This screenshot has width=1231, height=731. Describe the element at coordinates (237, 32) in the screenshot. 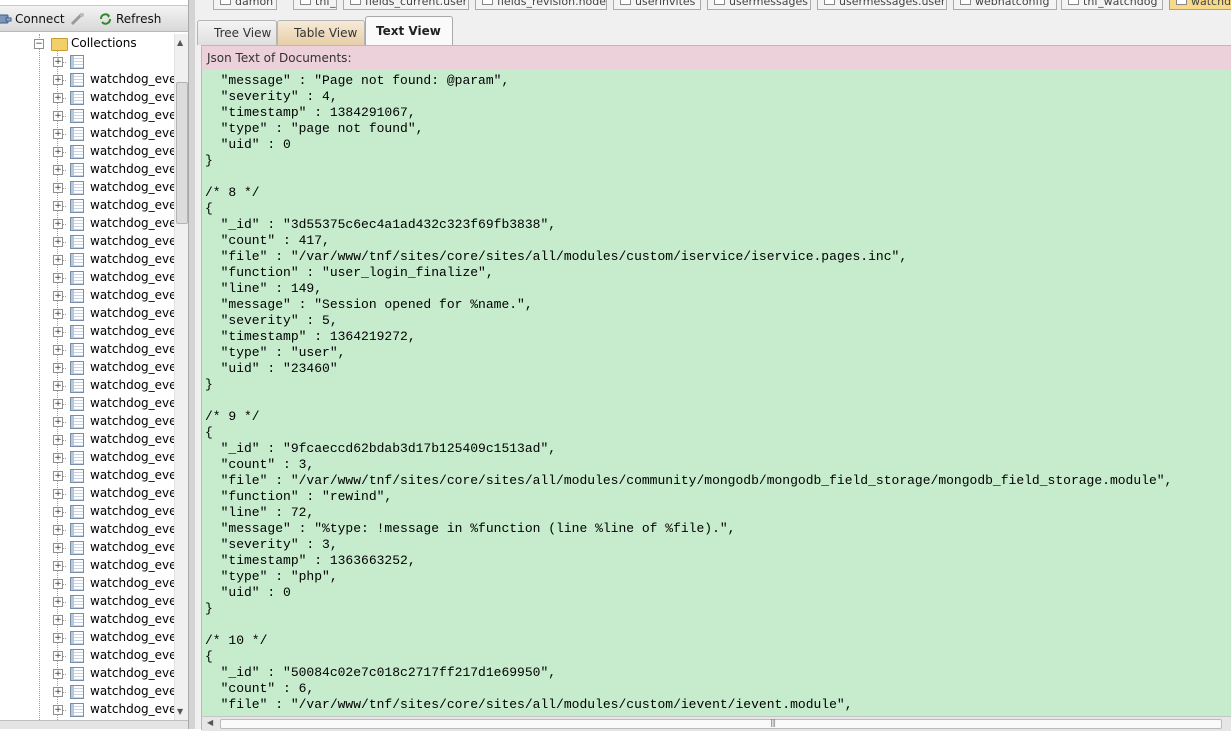

I see `tab-tree-view: Tree View` at that location.